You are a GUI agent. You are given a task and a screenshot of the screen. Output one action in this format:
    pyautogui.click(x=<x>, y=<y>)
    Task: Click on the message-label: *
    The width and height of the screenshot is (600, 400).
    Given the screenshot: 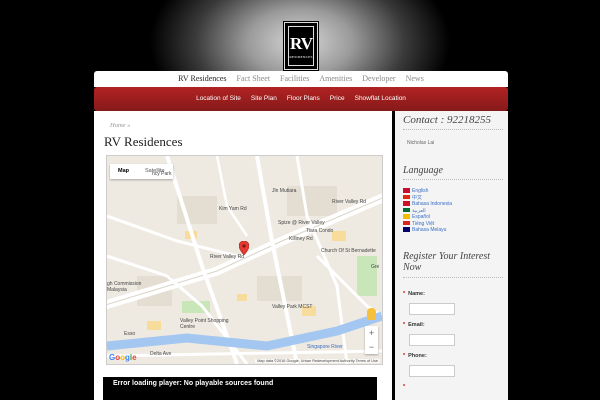 What is the action you would take?
    pyautogui.click(x=404, y=387)
    